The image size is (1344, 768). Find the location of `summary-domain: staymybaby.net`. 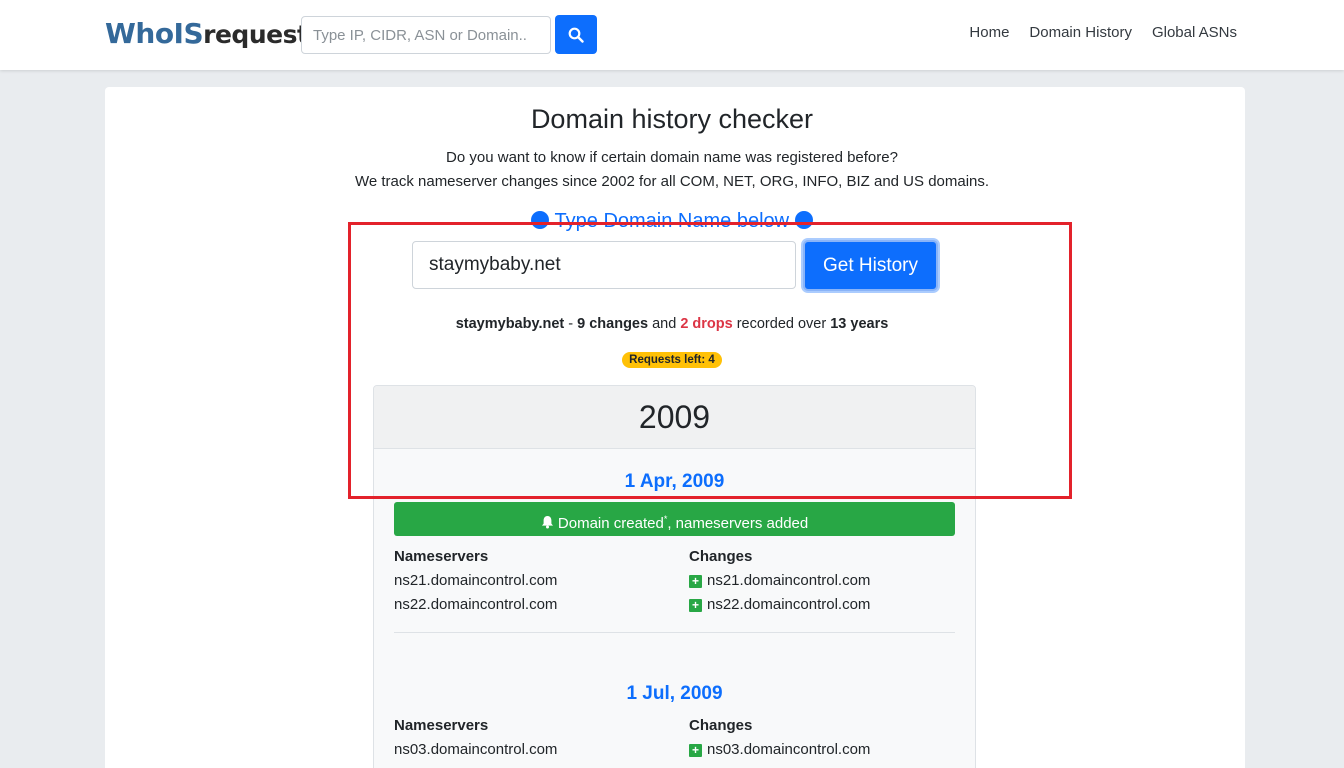

summary-domain: staymybaby.net is located at coordinates (510, 324).